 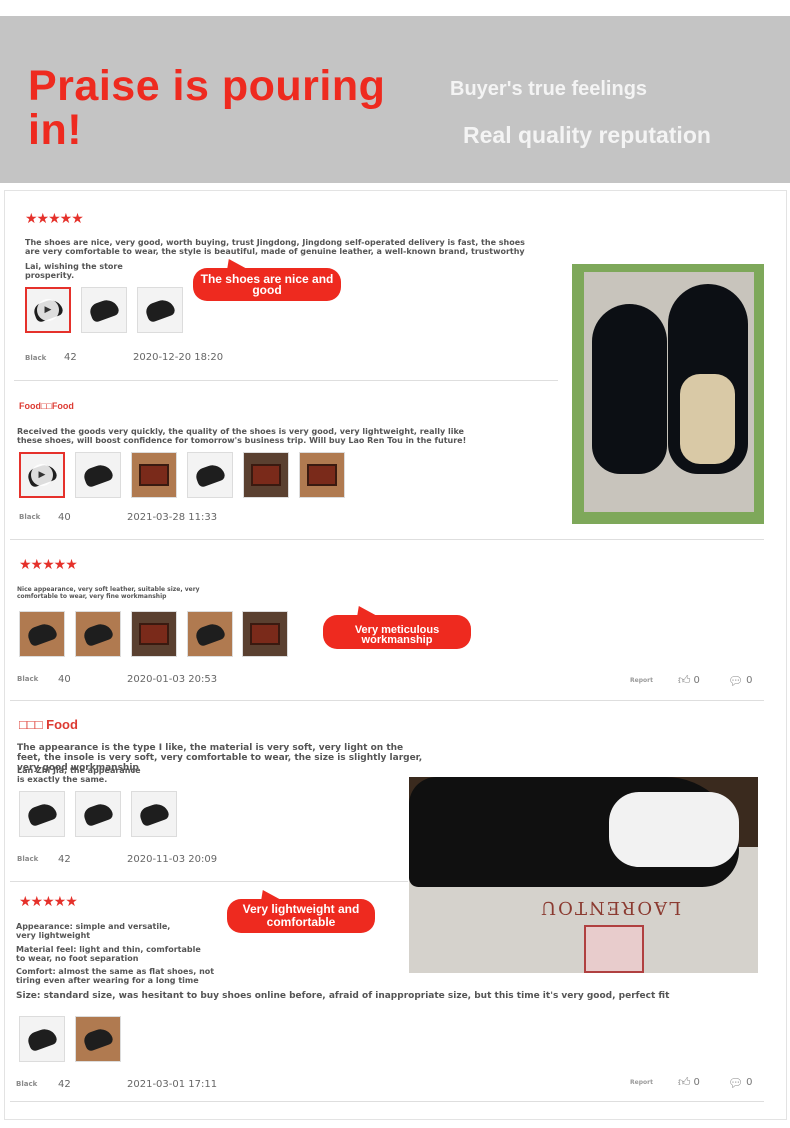 I want to click on review-date: 2021-03-28 11:33, so click(x=172, y=517).